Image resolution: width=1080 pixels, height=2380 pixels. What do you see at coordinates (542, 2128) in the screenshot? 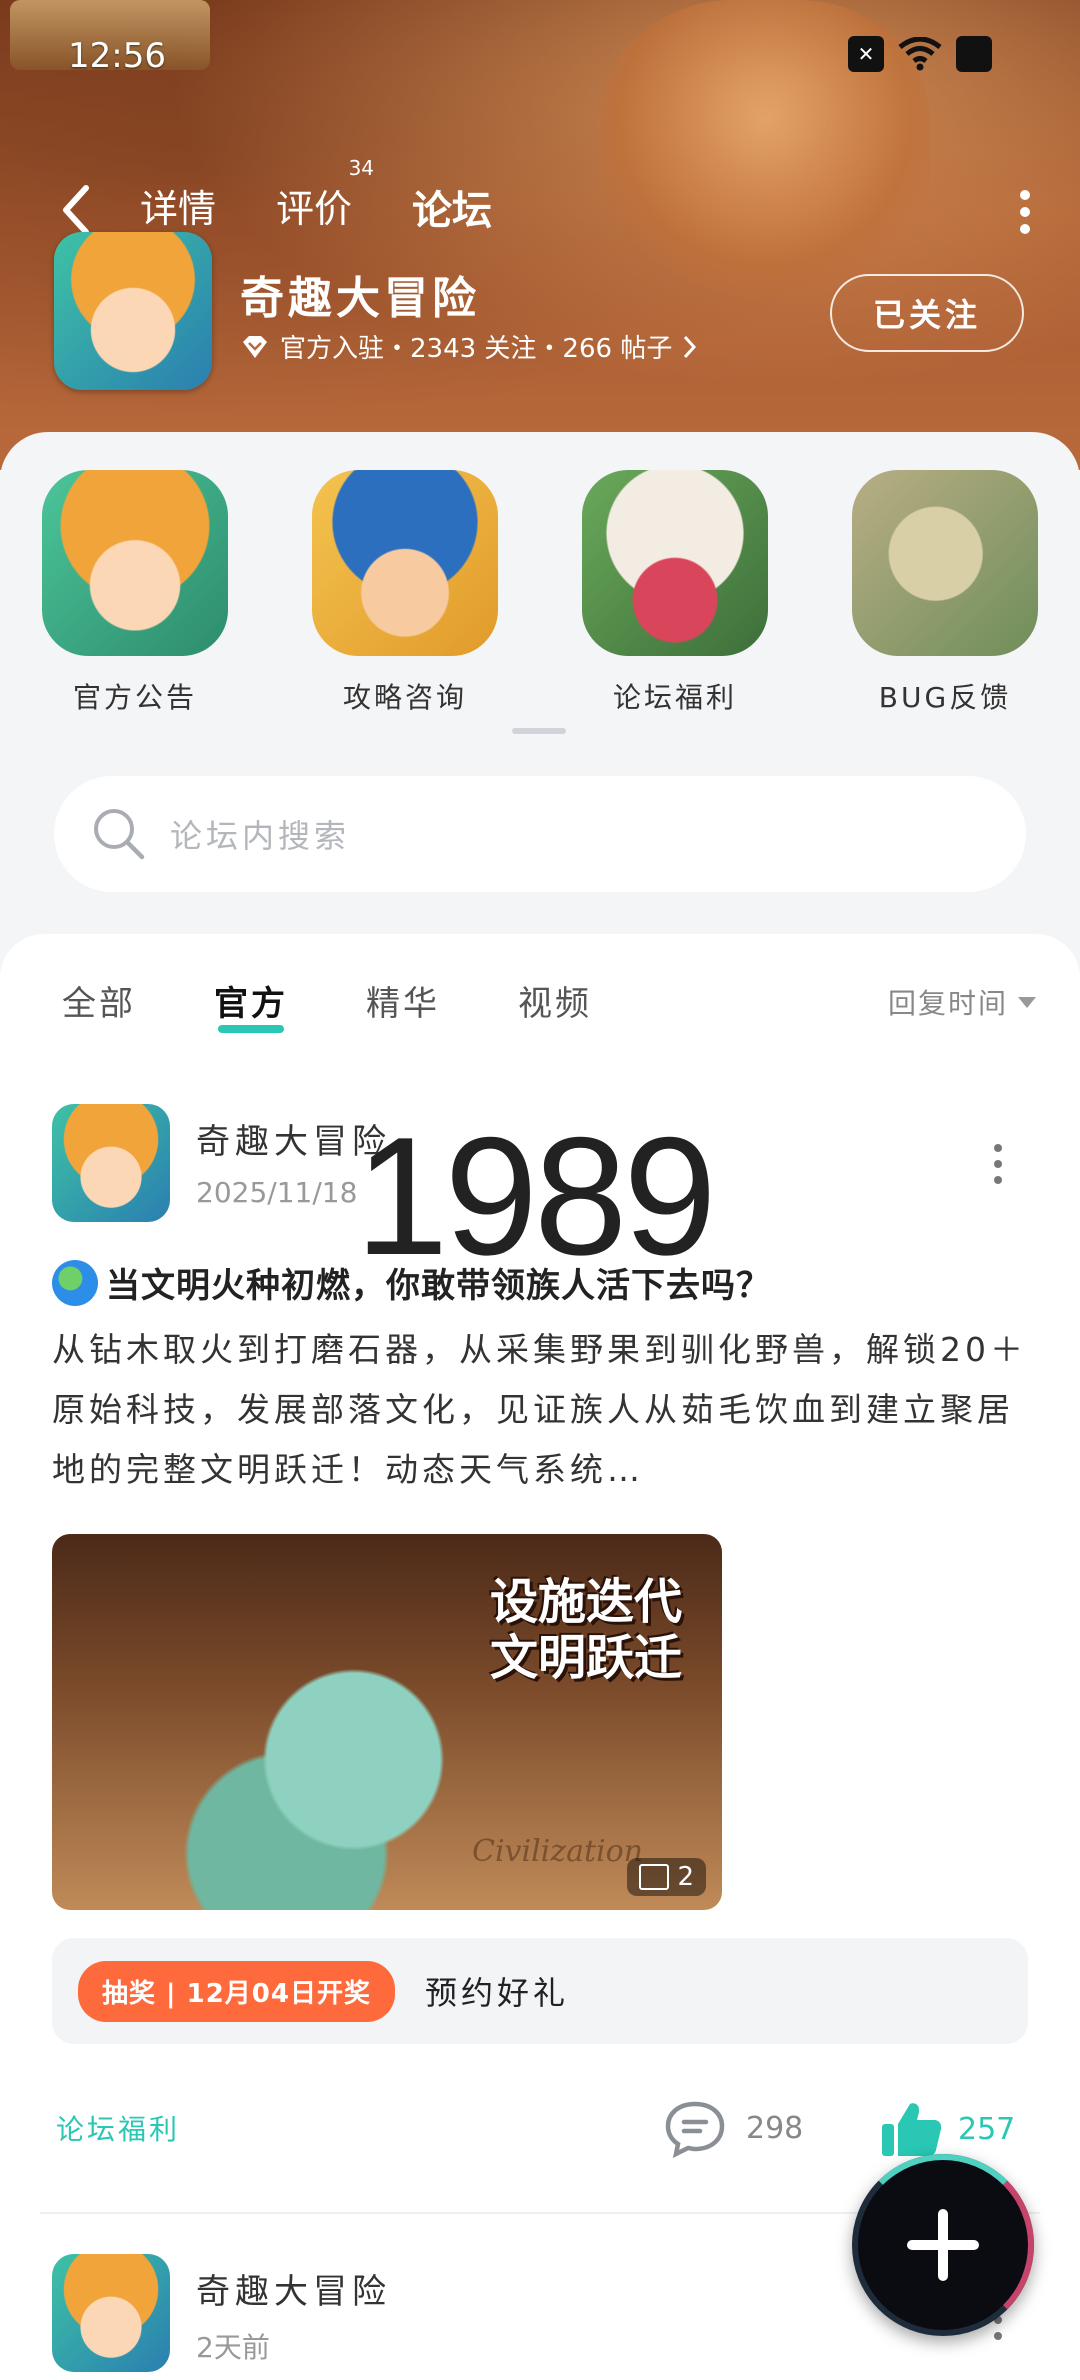
I see `post-footer: 论坛福利 298 257` at bounding box center [542, 2128].